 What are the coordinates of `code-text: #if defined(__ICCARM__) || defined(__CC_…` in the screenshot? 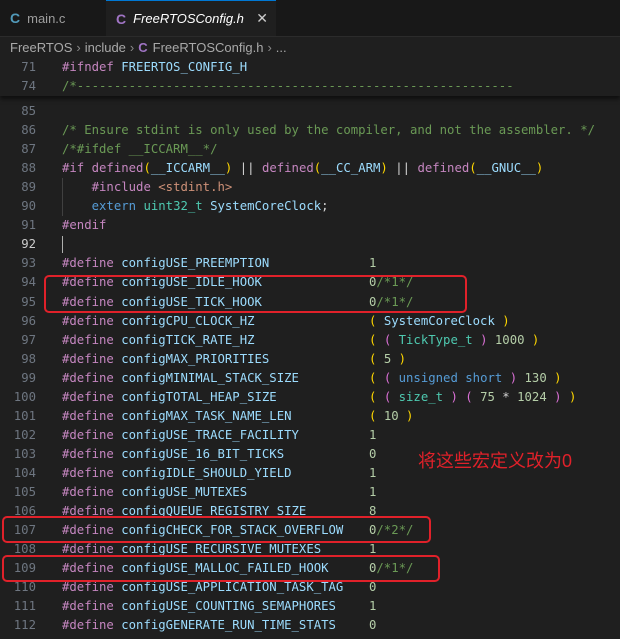 It's located at (303, 168).